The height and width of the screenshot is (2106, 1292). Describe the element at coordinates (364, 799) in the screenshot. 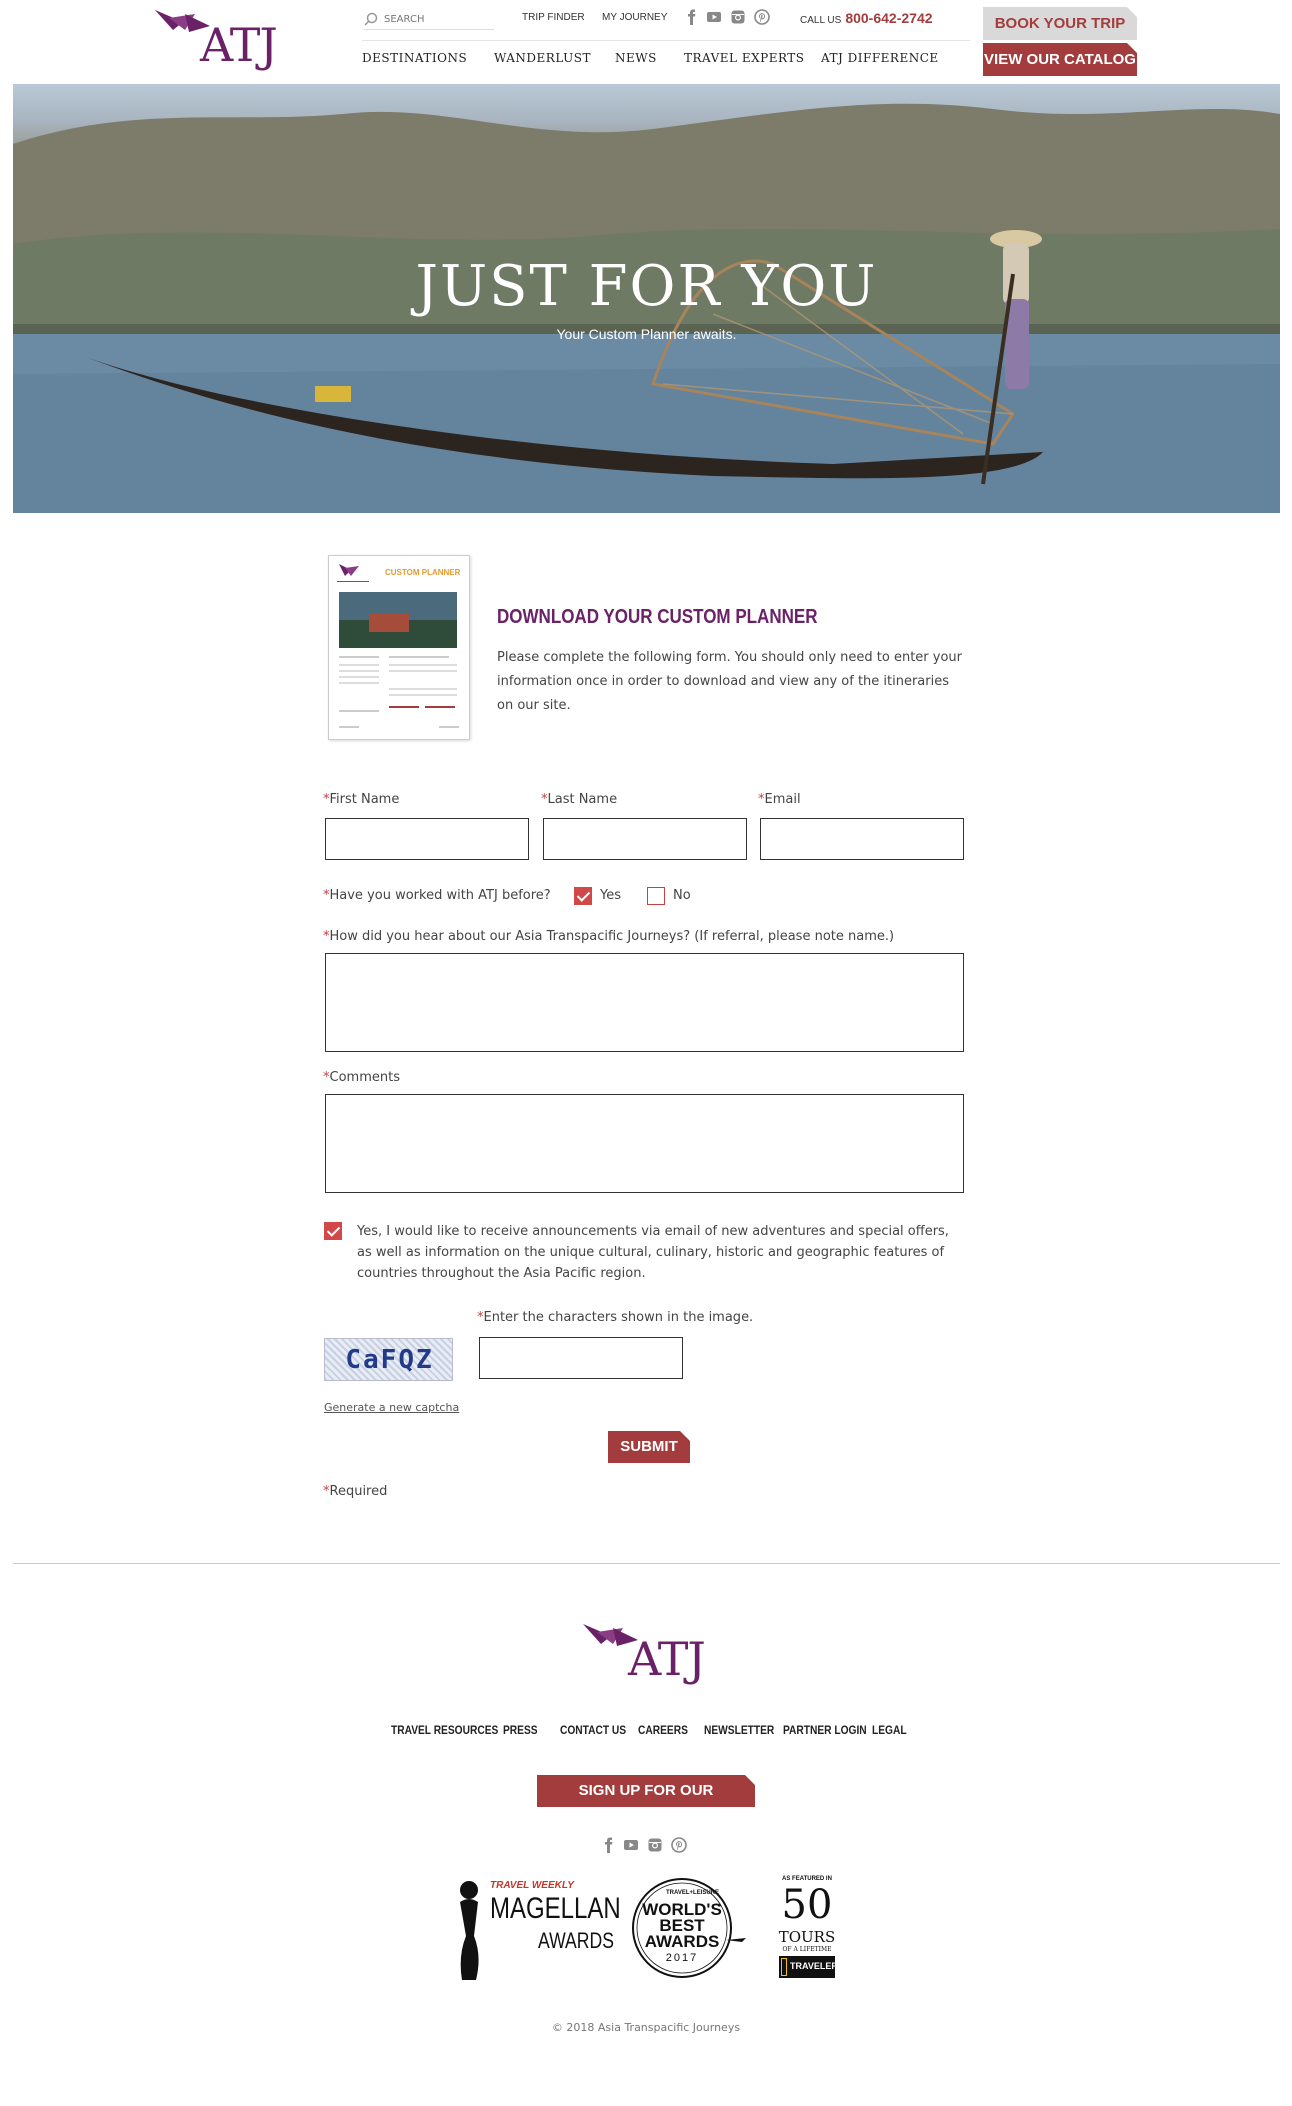

I see `first-name-label-text: First Name` at that location.